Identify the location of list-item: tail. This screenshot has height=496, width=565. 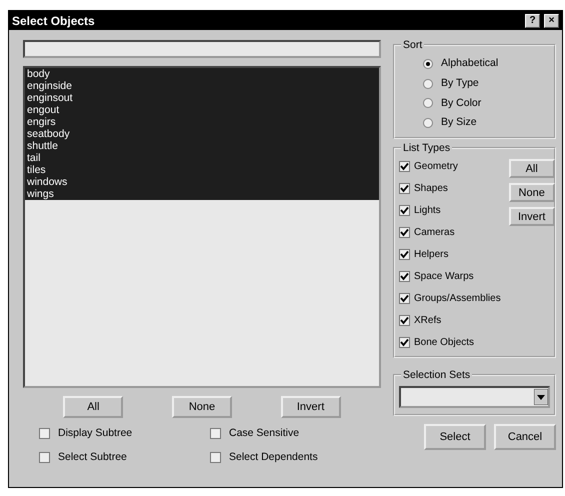
(202, 158).